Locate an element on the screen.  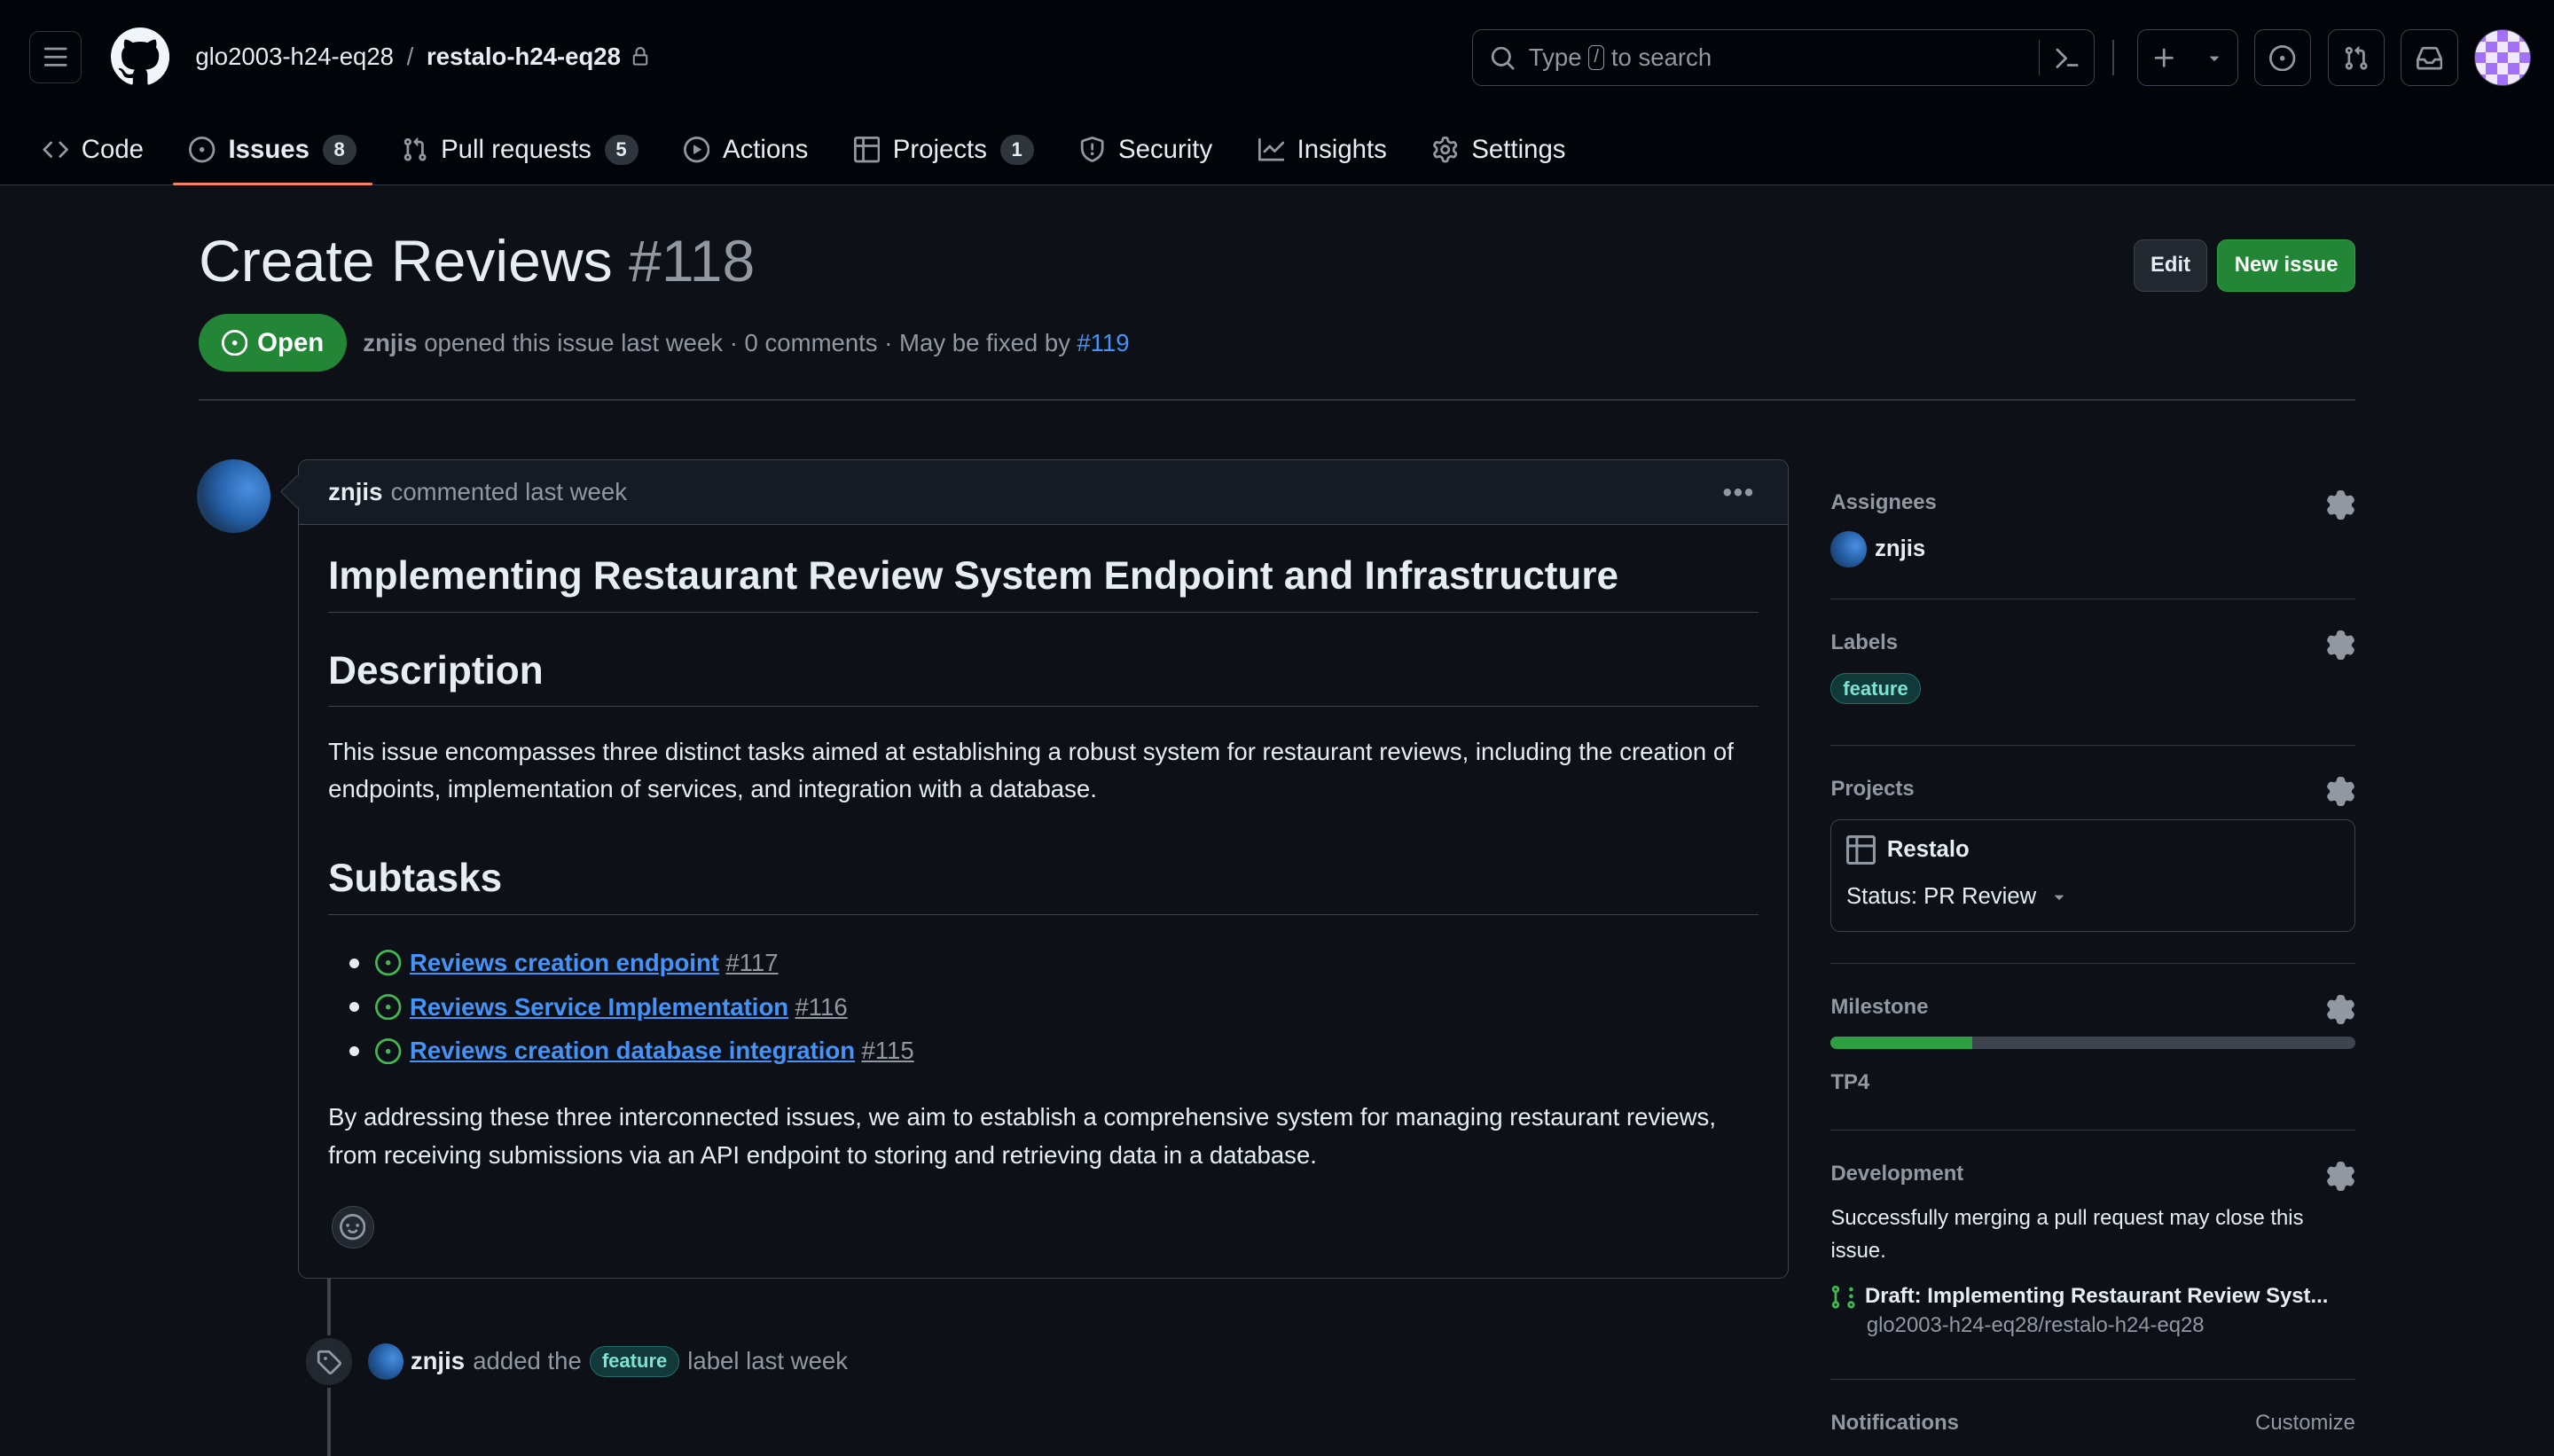
tab-label: Projects is located at coordinates (939, 149).